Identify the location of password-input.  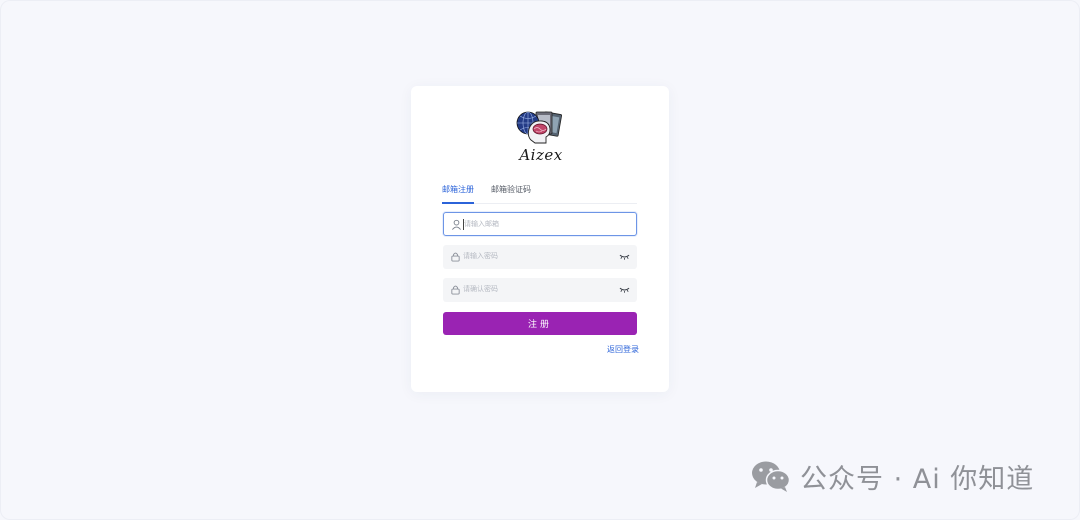
(538, 256).